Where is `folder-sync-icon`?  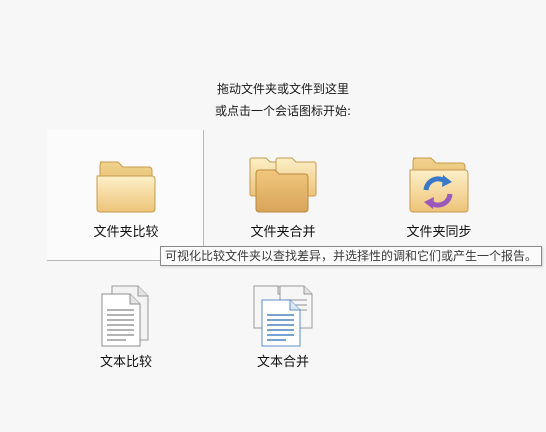 folder-sync-icon is located at coordinates (439, 189).